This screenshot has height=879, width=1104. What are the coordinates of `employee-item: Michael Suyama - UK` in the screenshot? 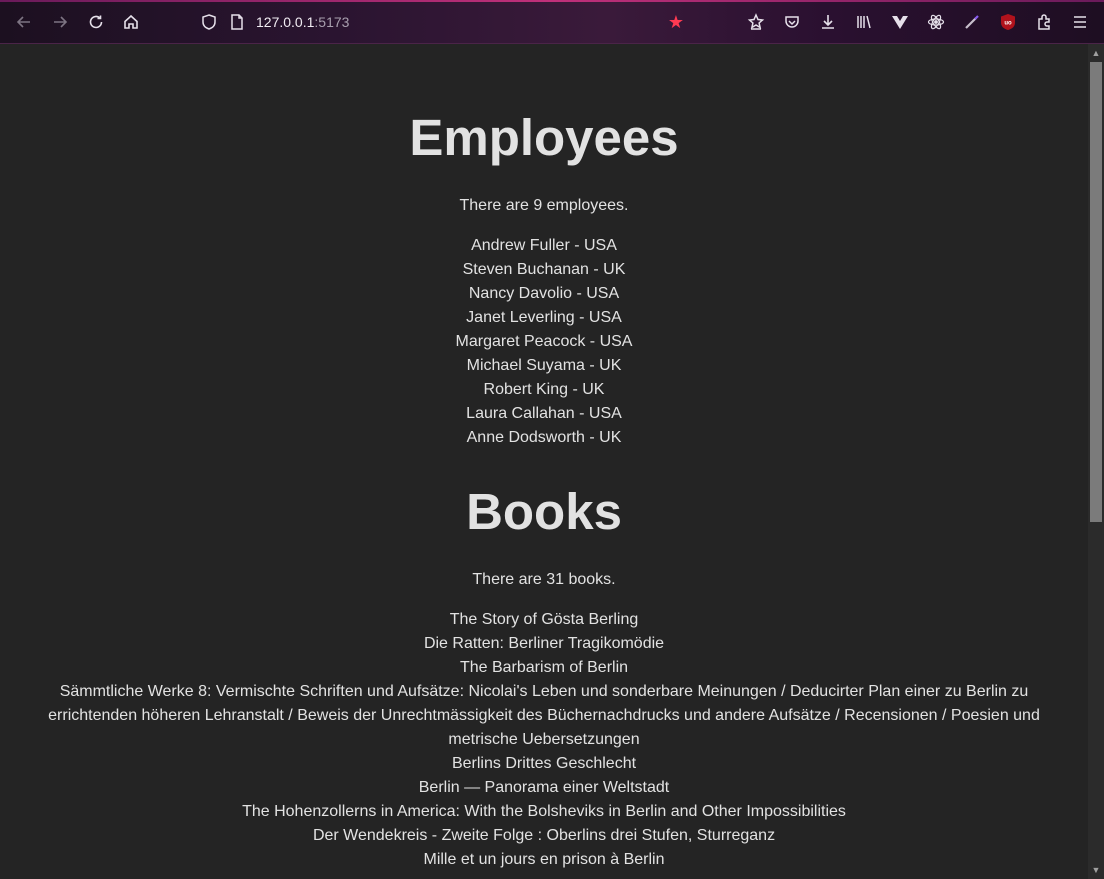 It's located at (544, 365).